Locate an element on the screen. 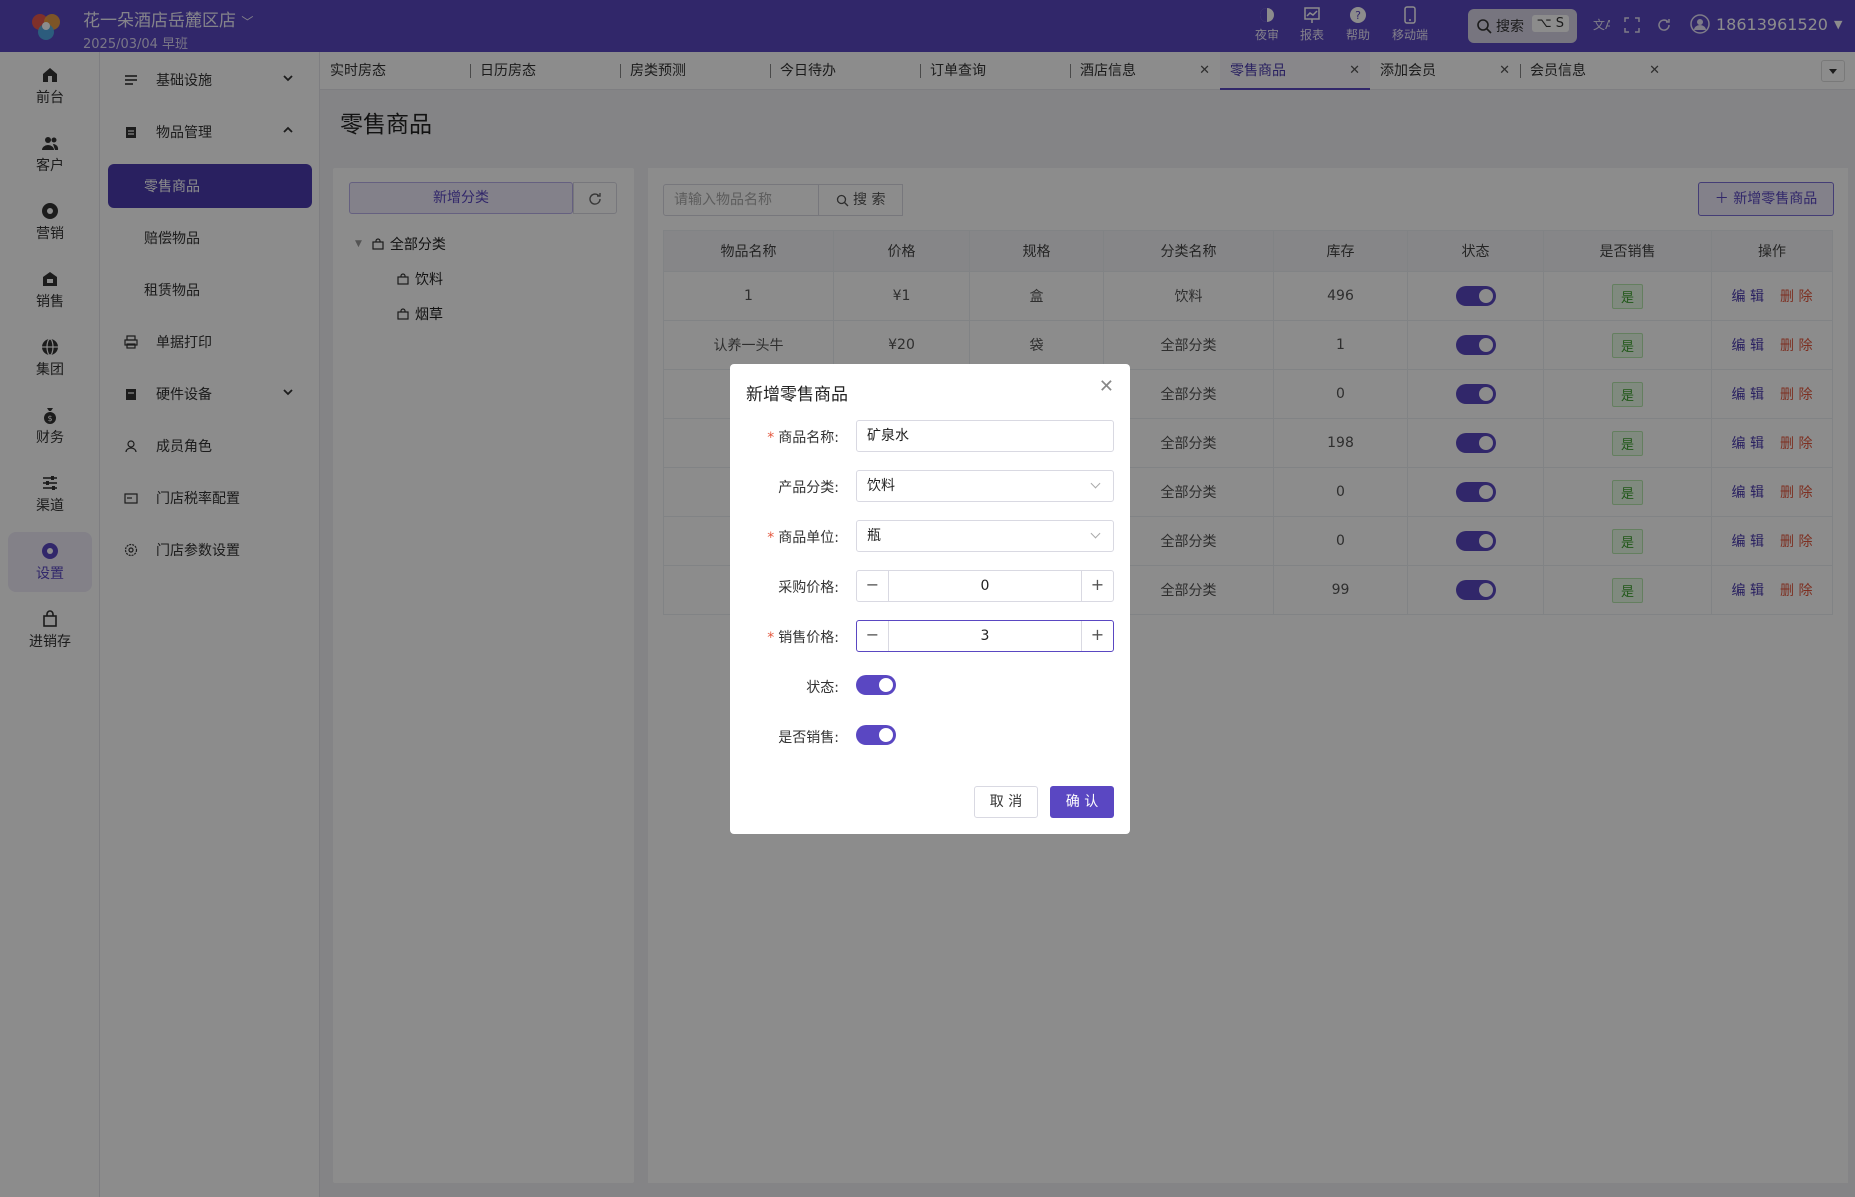 Image resolution: width=1855 pixels, height=1197 pixels. purchase-price-stepper: − 0 + is located at coordinates (985, 586).